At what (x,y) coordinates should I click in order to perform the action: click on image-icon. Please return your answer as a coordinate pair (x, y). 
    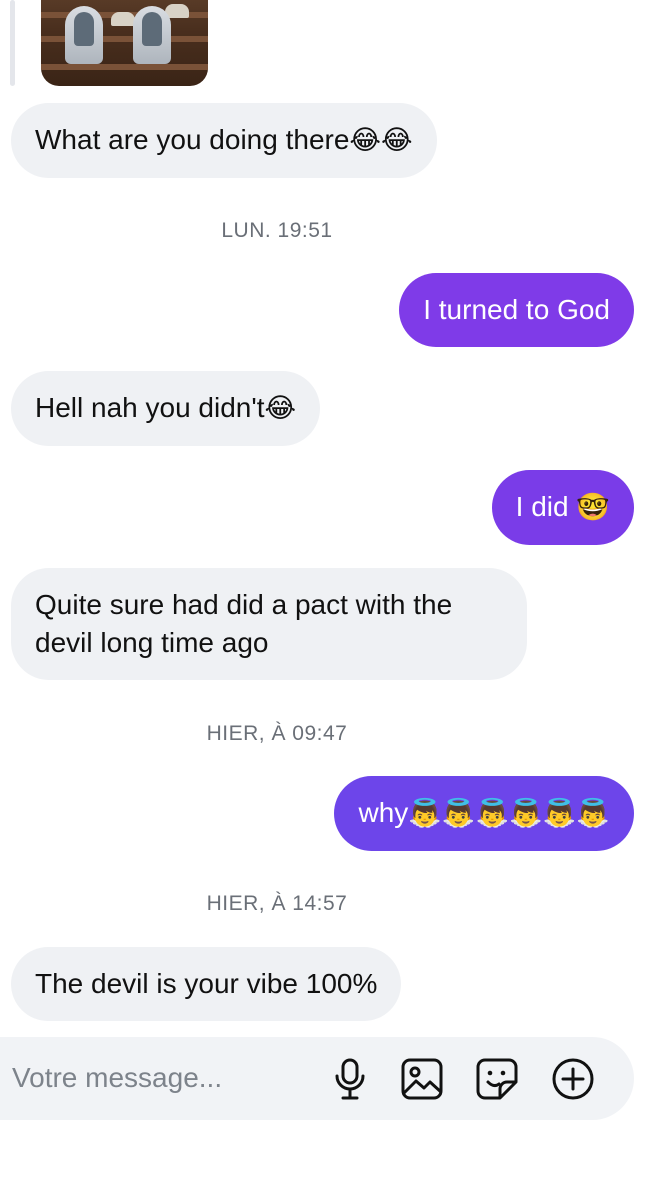
    Looking at the image, I should click on (422, 1079).